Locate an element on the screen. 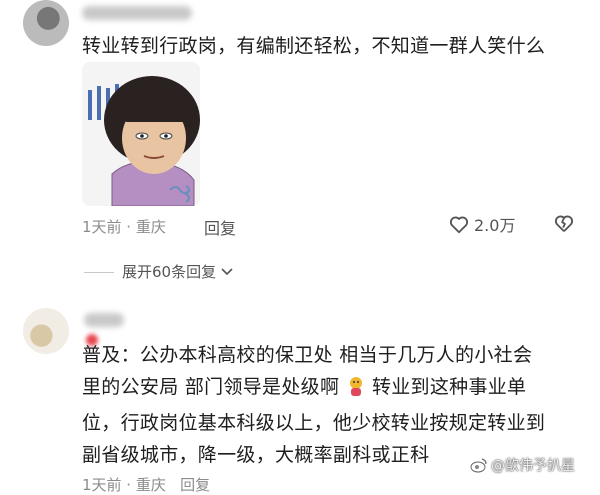 The image size is (600, 495). like-button: 2.0万 is located at coordinates (481, 224).